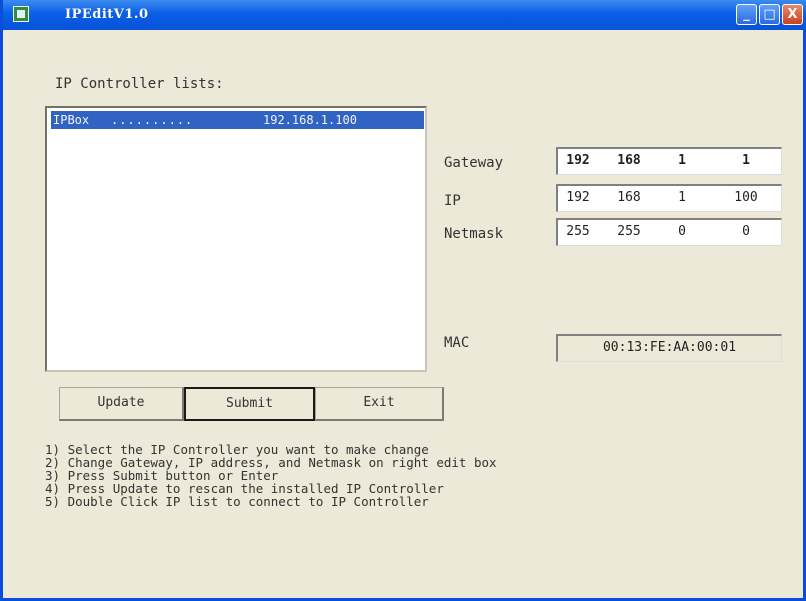  I want to click on close-button: X, so click(792, 14).